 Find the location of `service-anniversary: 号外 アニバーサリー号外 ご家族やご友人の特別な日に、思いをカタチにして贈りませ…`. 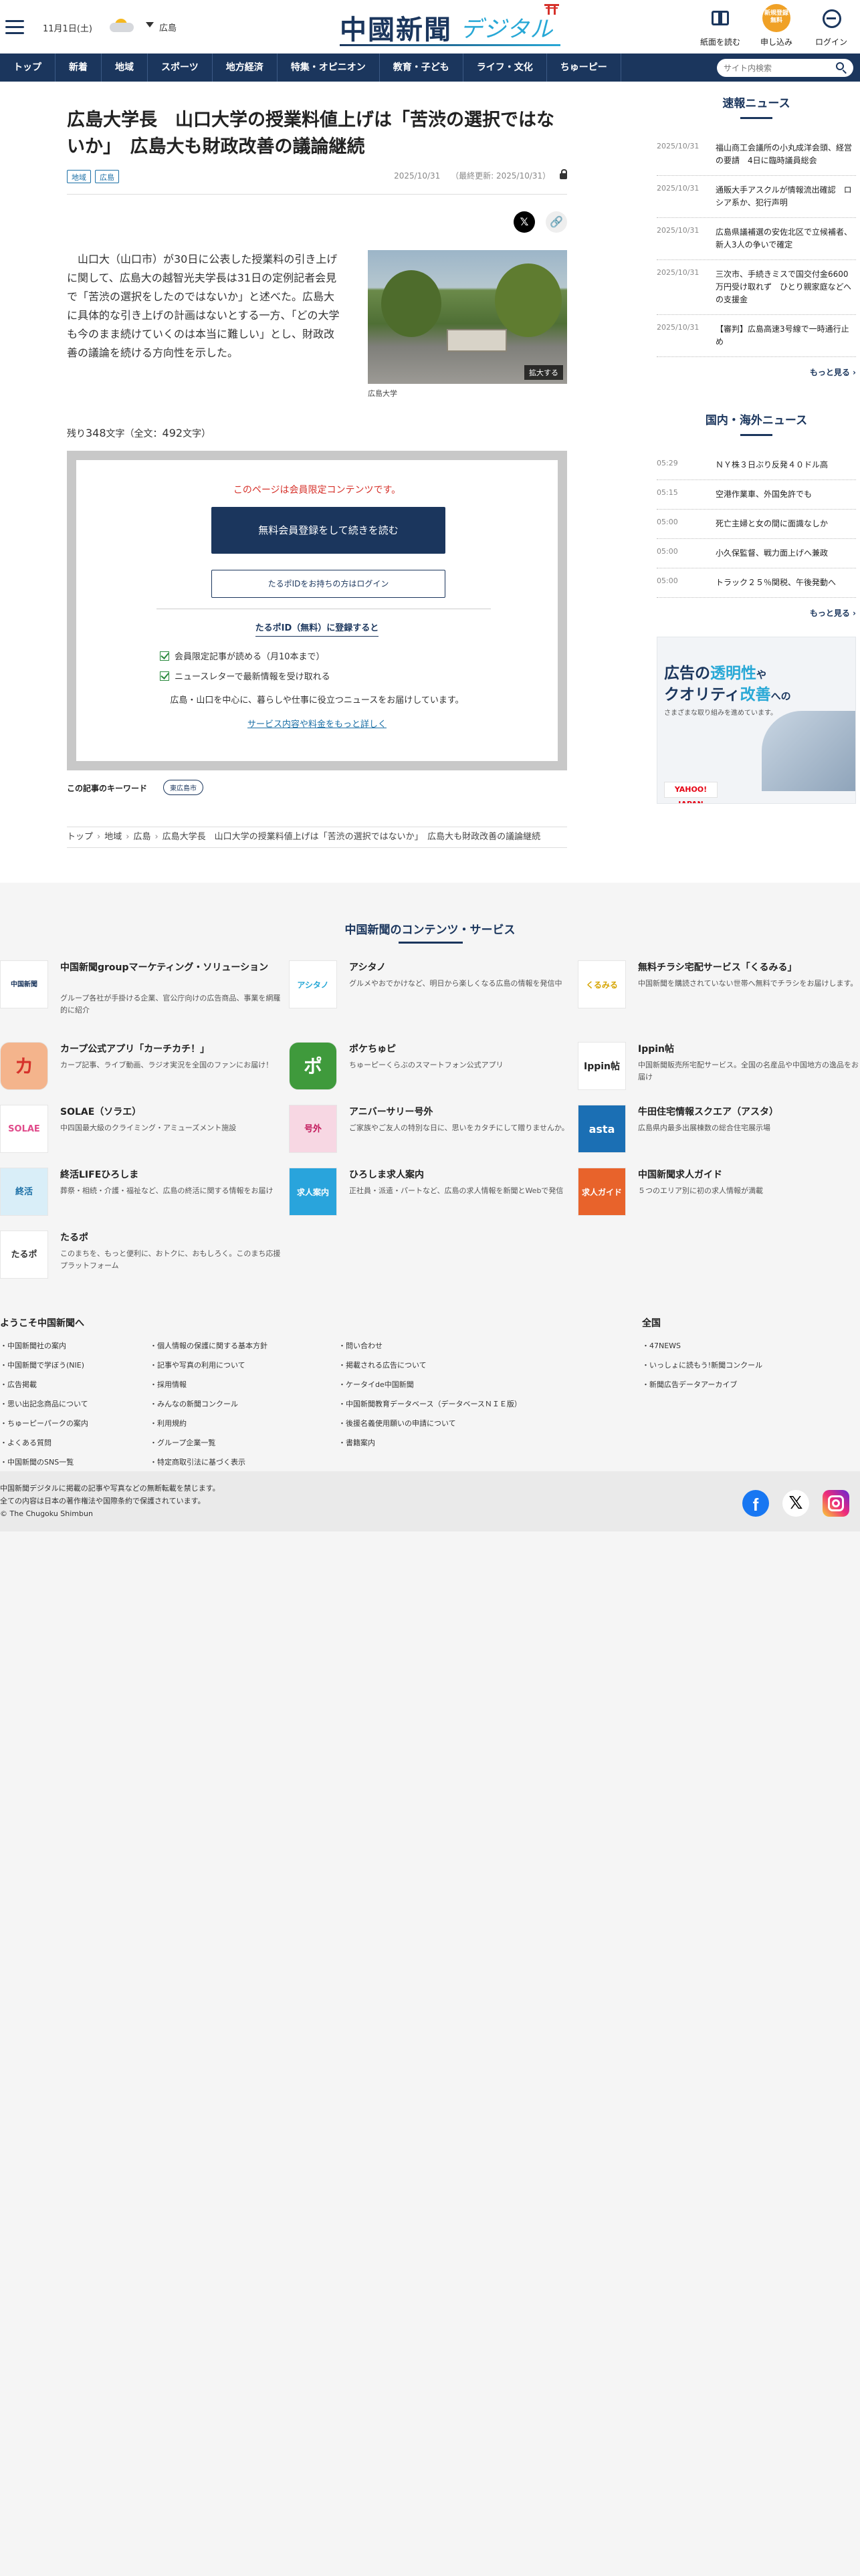

service-anniversary: 号外 アニバーサリー号外 ご家族やご友人の特別な日に、思いをカタチにして贈りませ… is located at coordinates (432, 1138).